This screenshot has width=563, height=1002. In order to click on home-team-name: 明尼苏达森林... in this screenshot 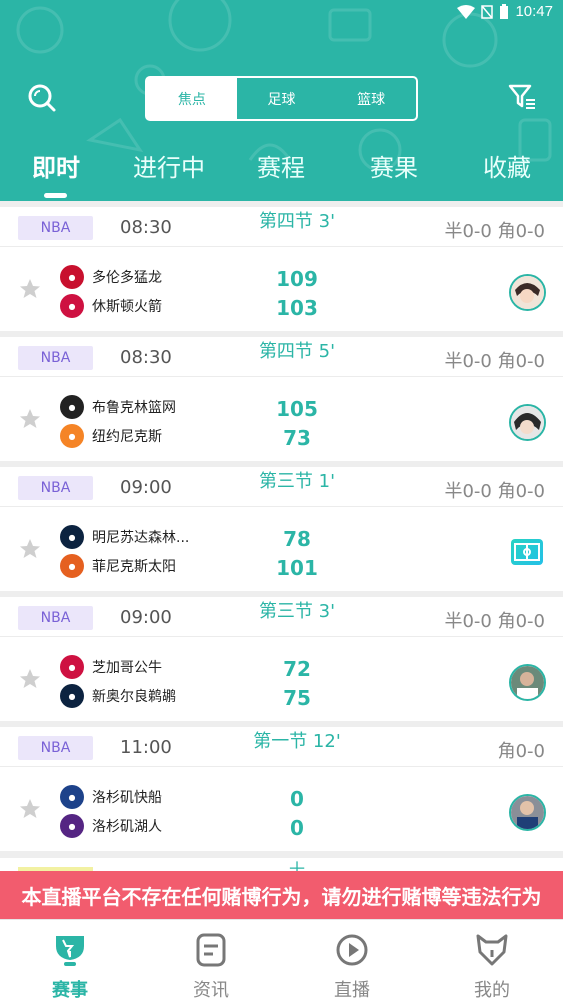, I will do `click(141, 538)`.